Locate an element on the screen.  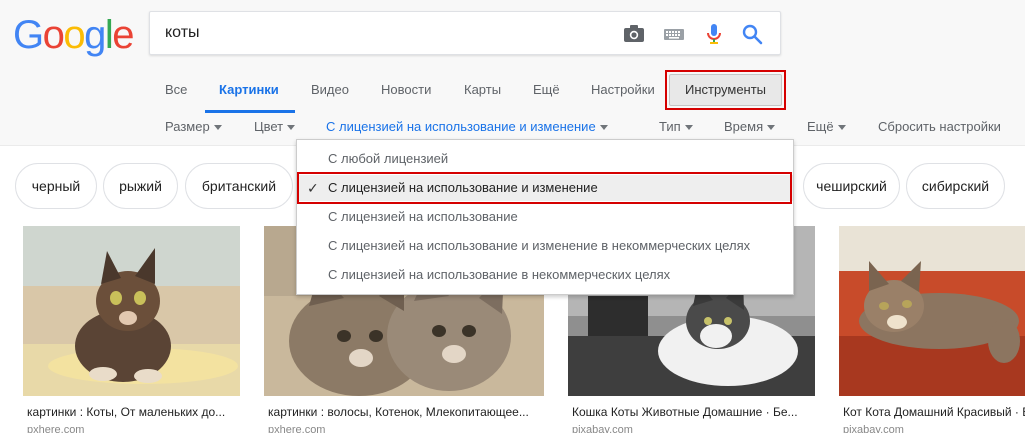
filter-label: Тип is located at coordinates (670, 126).